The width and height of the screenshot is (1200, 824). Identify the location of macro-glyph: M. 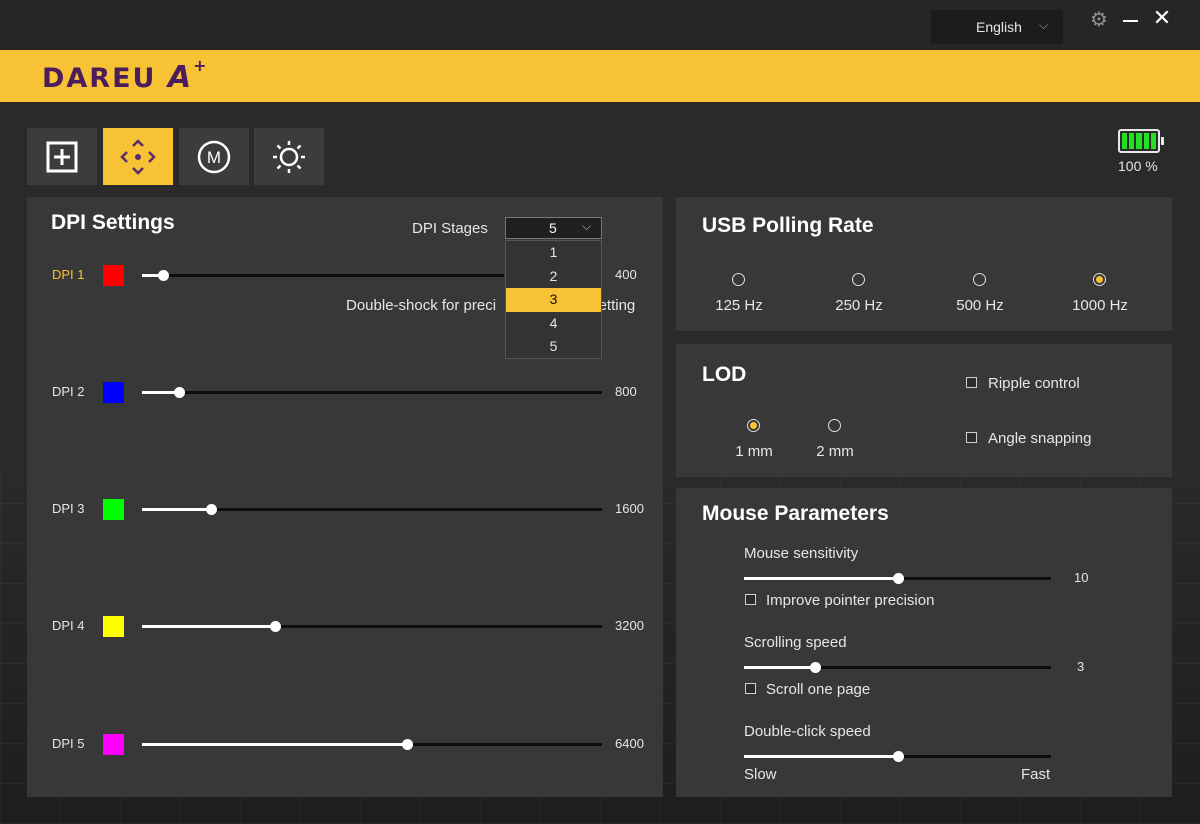
(214, 157).